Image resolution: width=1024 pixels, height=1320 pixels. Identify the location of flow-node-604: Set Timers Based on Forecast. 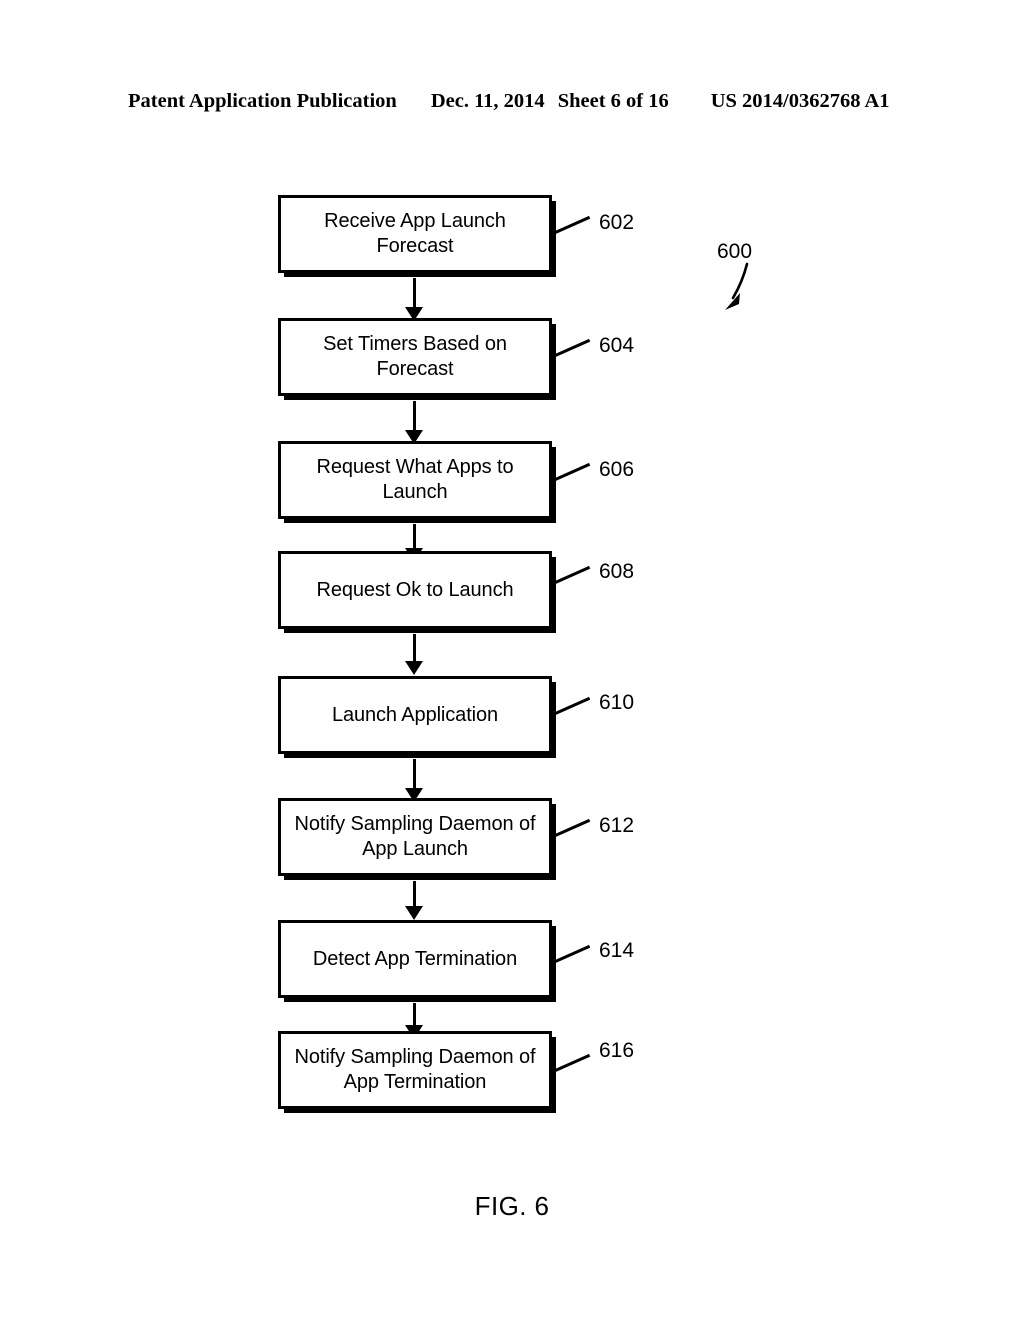
(415, 357).